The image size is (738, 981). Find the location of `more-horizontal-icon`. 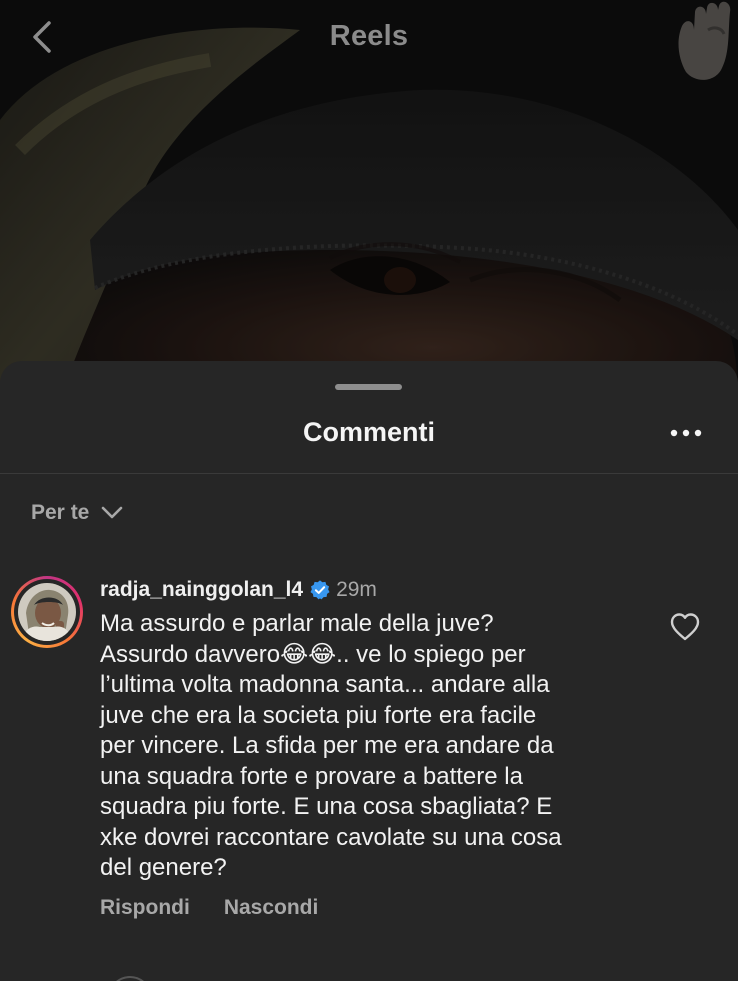

more-horizontal-icon is located at coordinates (686, 433).